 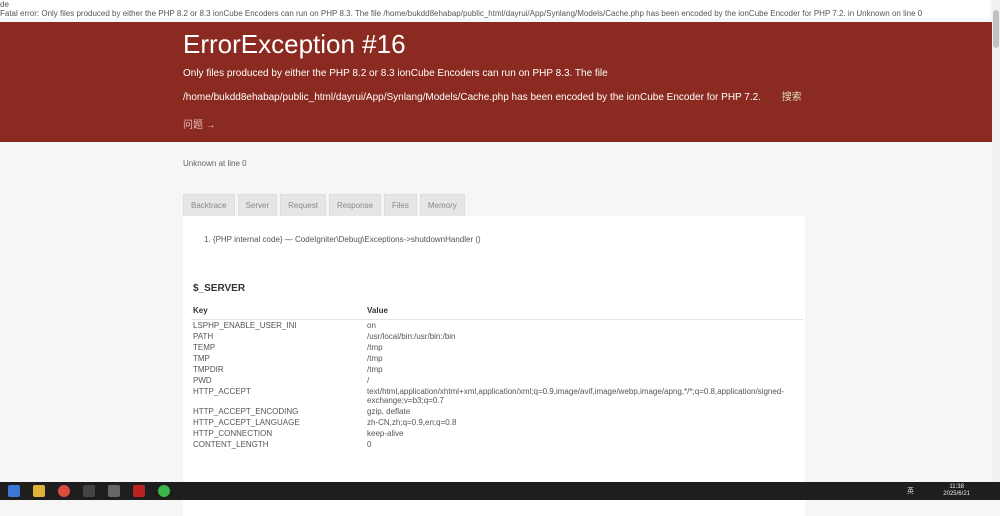 What do you see at coordinates (204, 347) in the screenshot?
I see `server-key: TEMP` at bounding box center [204, 347].